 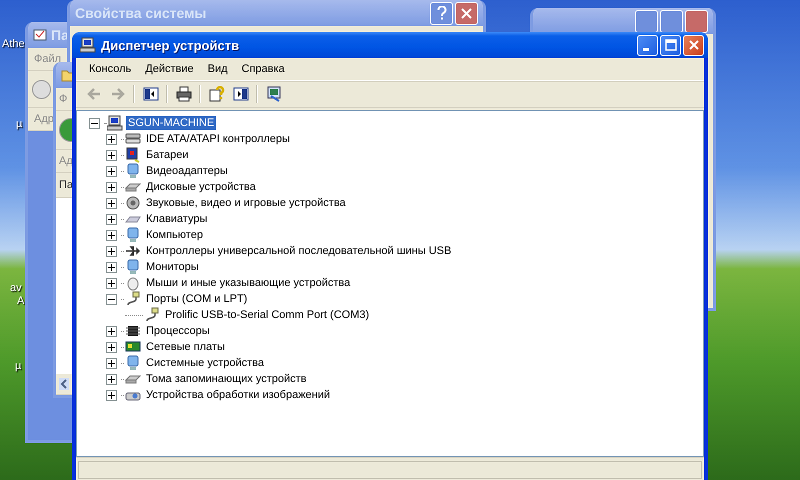 I want to click on tree-item: Prolific USB-to-Serial Comm Port (COM3), so click(x=267, y=315).